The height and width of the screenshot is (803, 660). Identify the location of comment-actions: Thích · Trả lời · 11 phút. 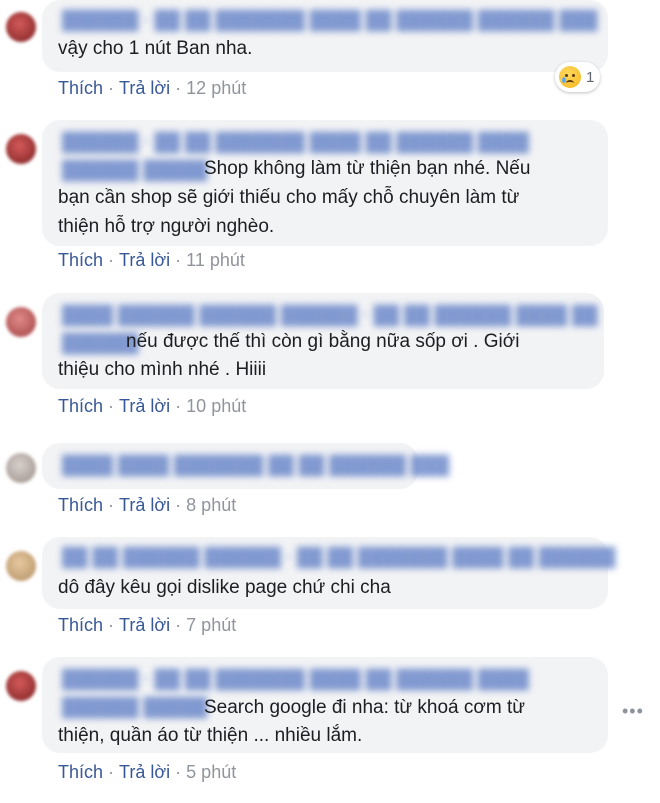
(151, 260).